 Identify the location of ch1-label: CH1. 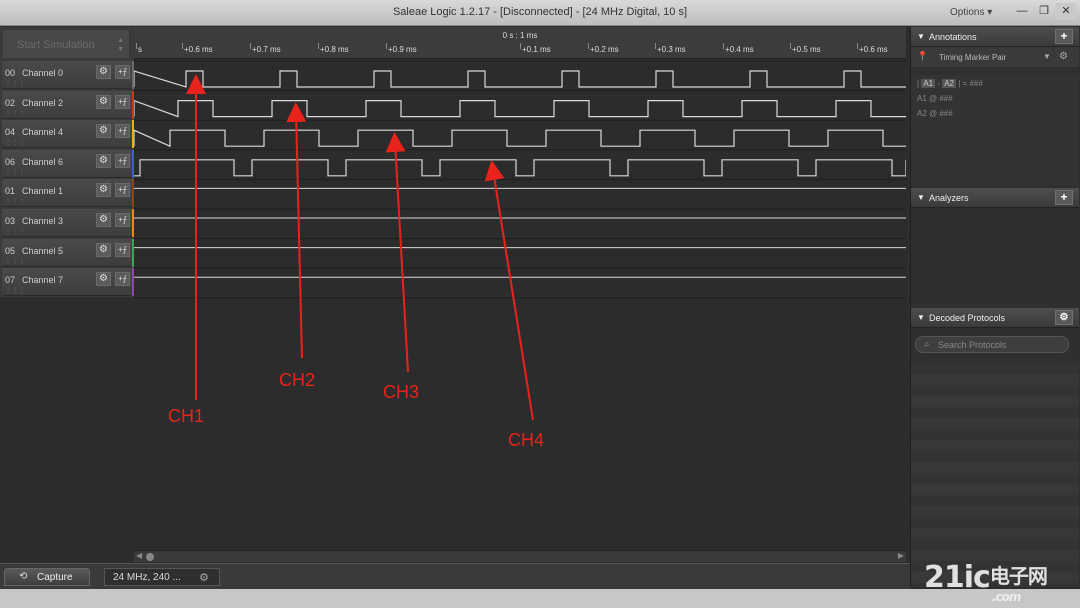
(186, 416).